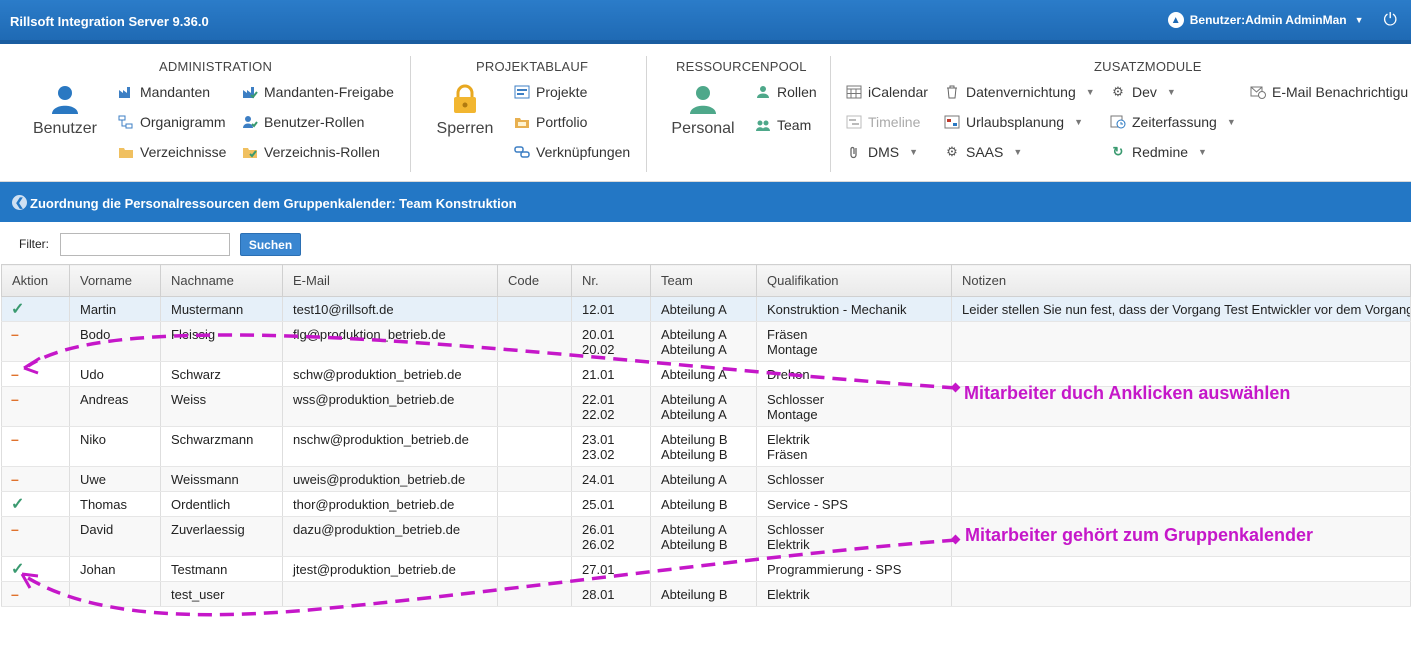  What do you see at coordinates (572, 152) in the screenshot?
I see `verknuepfungen-button: Verknüpfungen` at bounding box center [572, 152].